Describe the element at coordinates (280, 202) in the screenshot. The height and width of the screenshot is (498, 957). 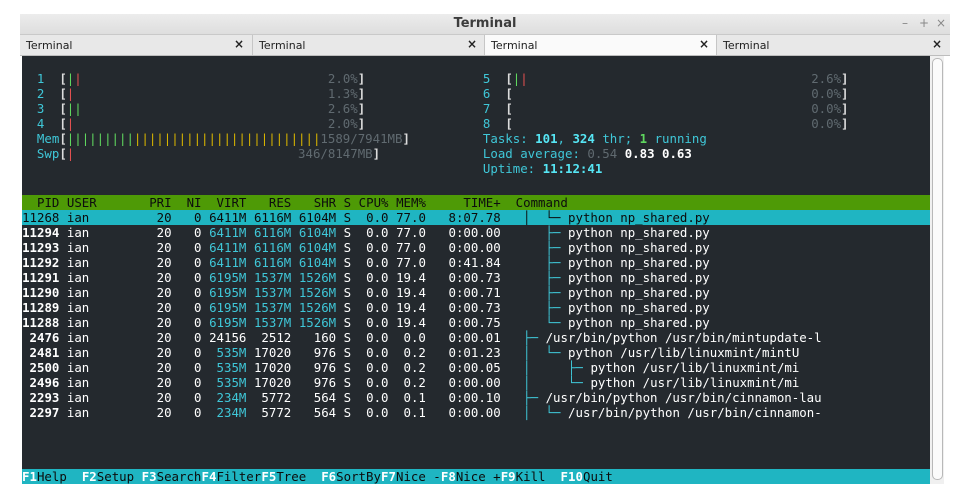
I see `column-header-res: RES` at that location.